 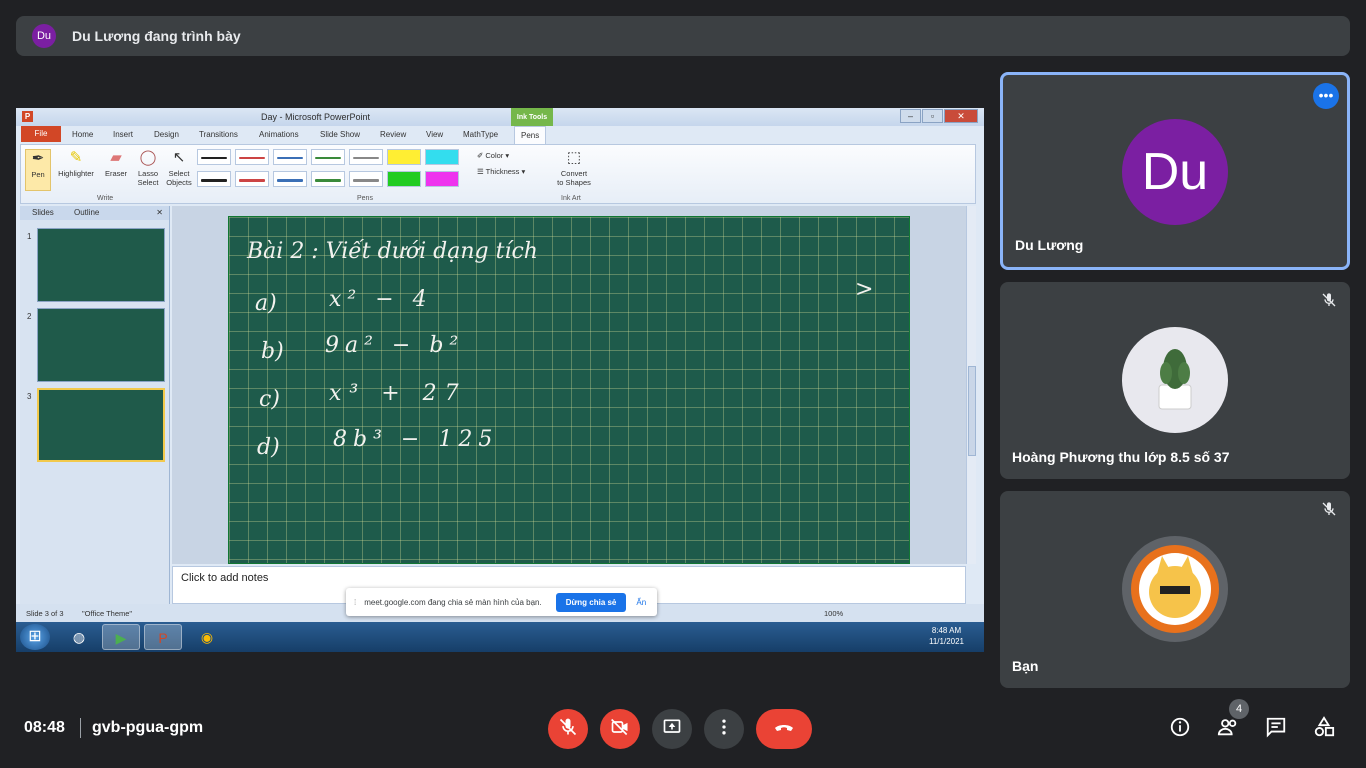 What do you see at coordinates (530, 135) in the screenshot?
I see `tab-pens: Pens` at bounding box center [530, 135].